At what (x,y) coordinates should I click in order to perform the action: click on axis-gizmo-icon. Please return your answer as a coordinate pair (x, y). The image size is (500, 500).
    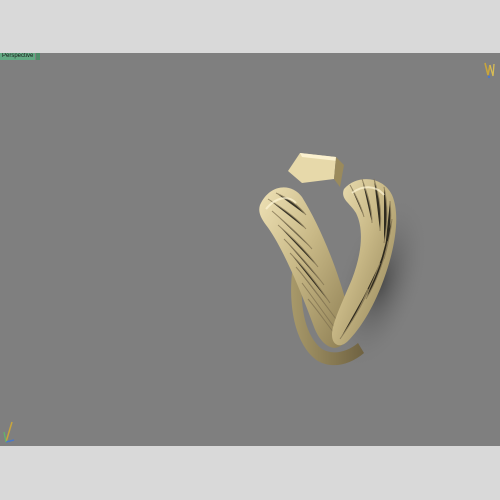
    Looking at the image, I should click on (9, 432).